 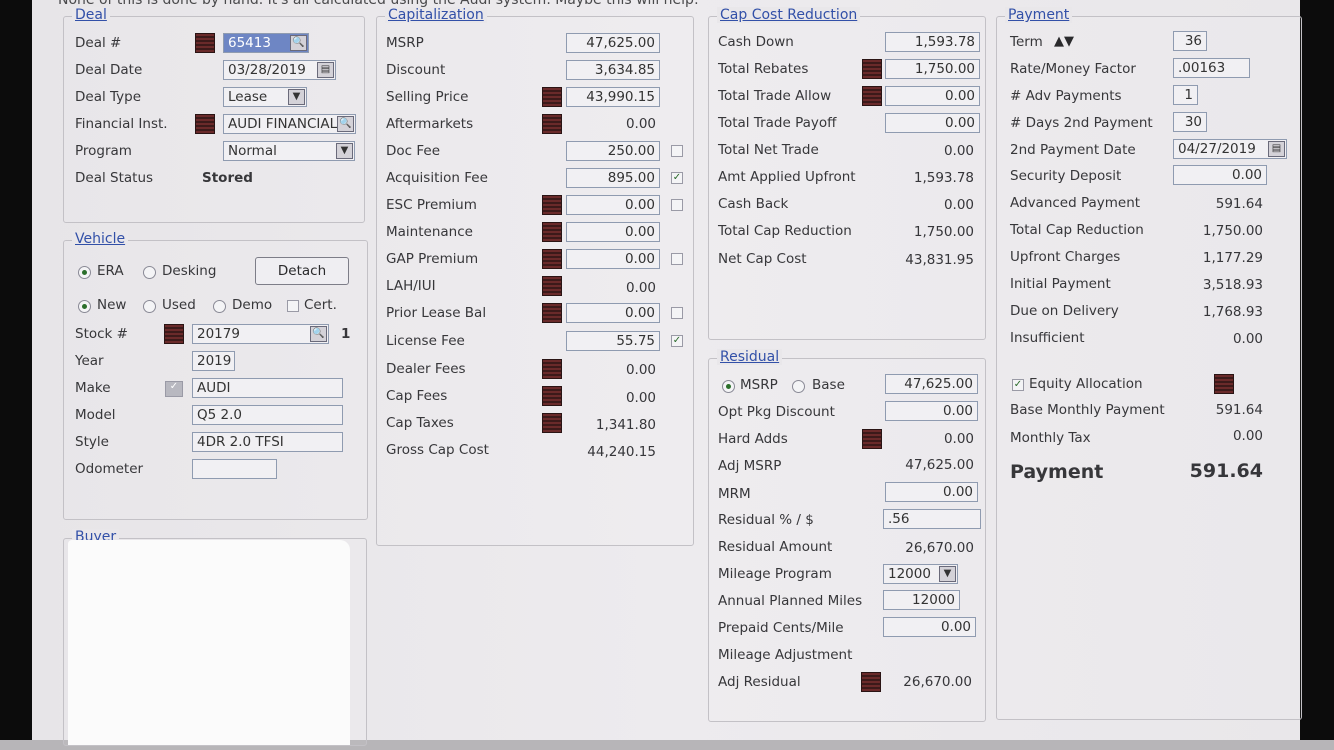 I want to click on prior-lease-bal-checkbox, so click(x=677, y=313).